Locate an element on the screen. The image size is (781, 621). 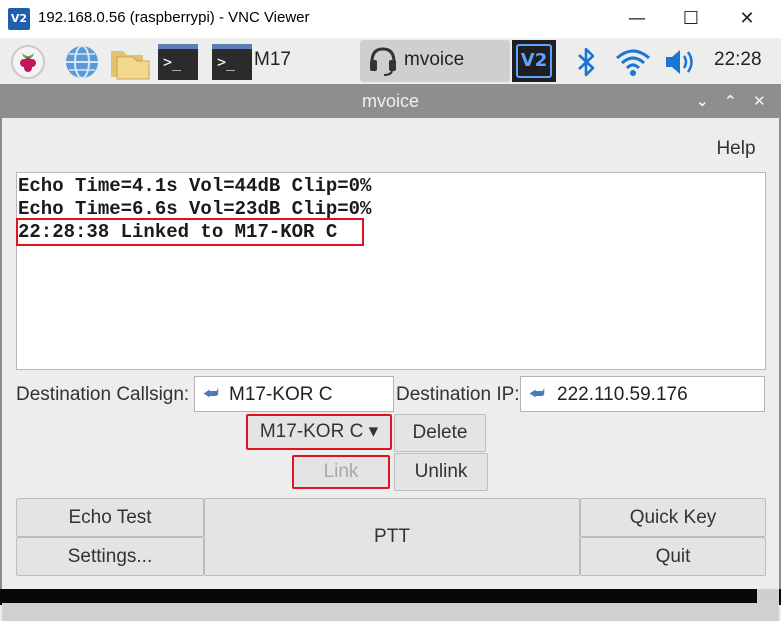
destination-ip-value: 222.110.59.176 is located at coordinates (622, 394).